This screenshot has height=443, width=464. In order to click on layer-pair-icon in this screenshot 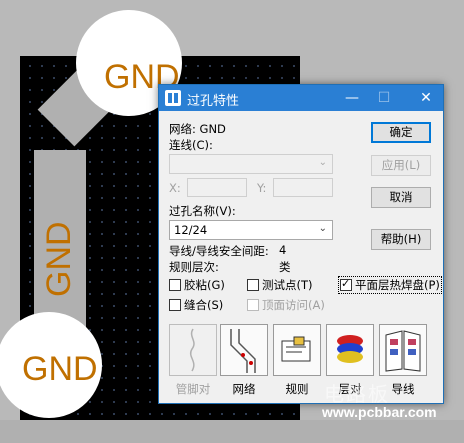, I will do `click(350, 349)`.